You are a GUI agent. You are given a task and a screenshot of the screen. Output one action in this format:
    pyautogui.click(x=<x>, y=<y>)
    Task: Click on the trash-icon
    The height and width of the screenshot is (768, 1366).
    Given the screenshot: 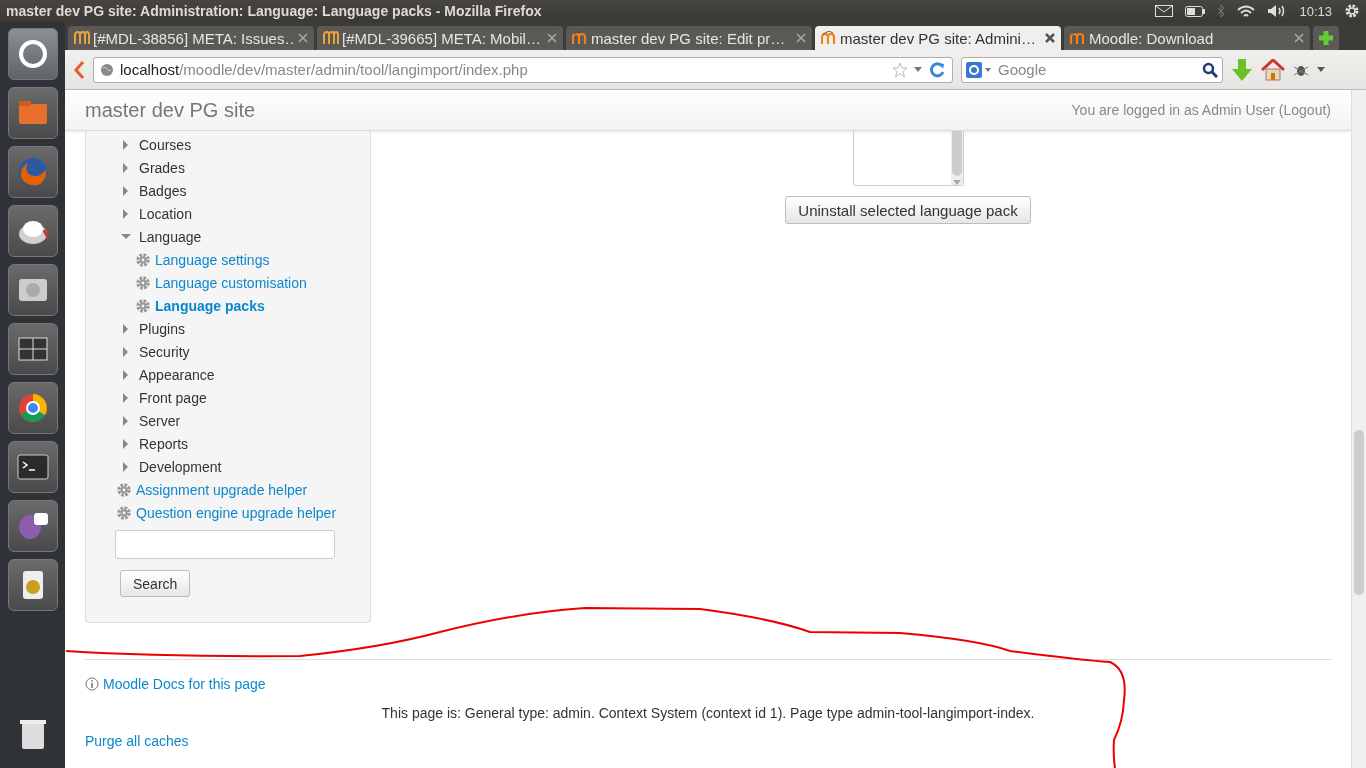 What is the action you would take?
    pyautogui.click(x=32, y=734)
    